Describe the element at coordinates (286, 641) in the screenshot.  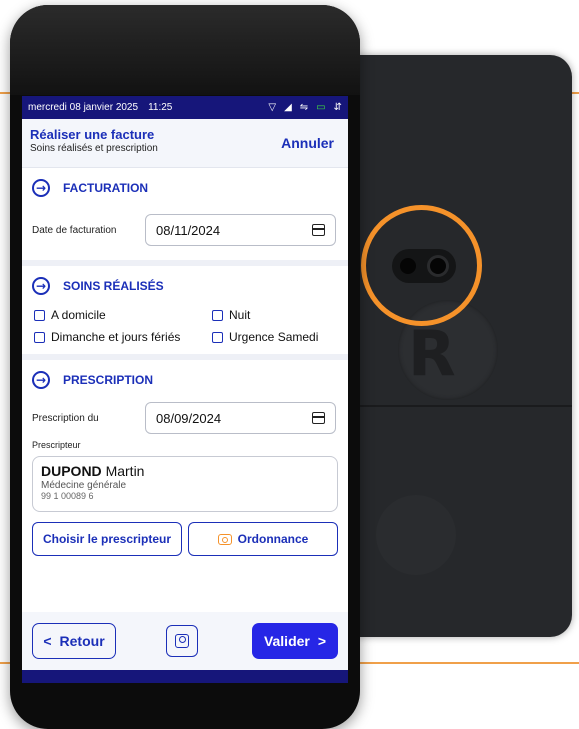
I see `validate-label: Valider` at that location.